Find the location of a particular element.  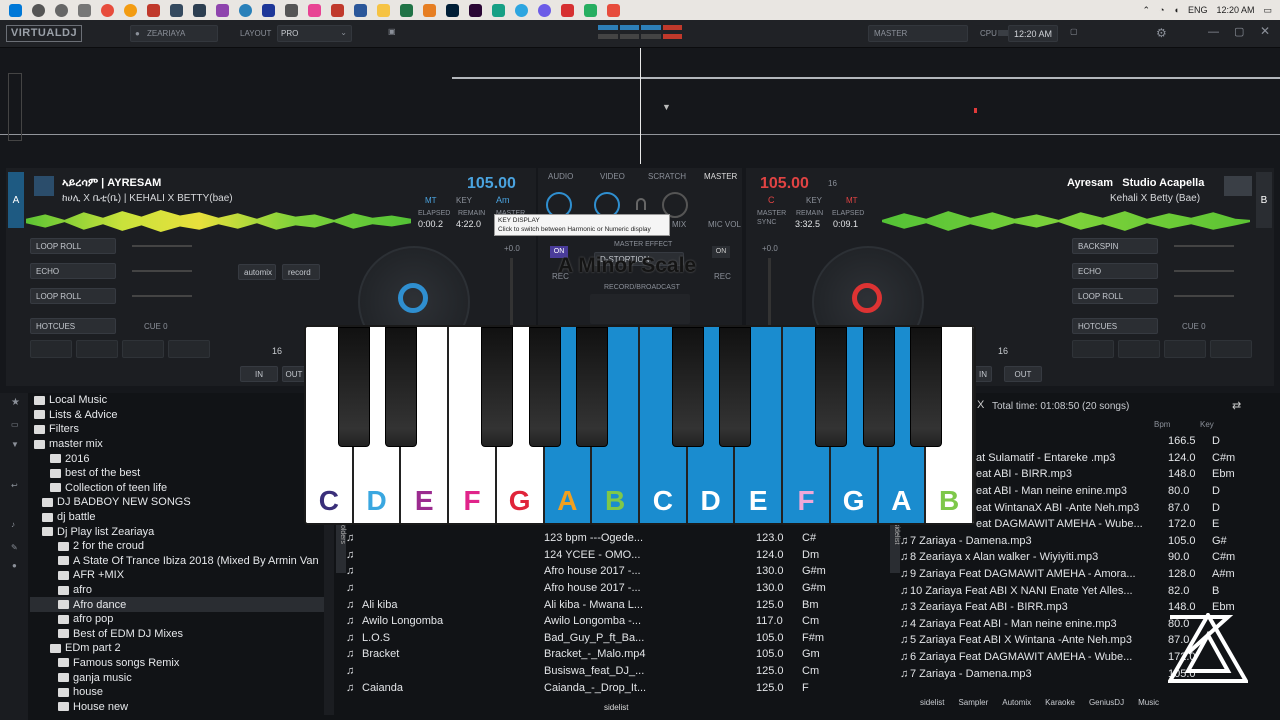

mt-button: MT is located at coordinates (431, 200).